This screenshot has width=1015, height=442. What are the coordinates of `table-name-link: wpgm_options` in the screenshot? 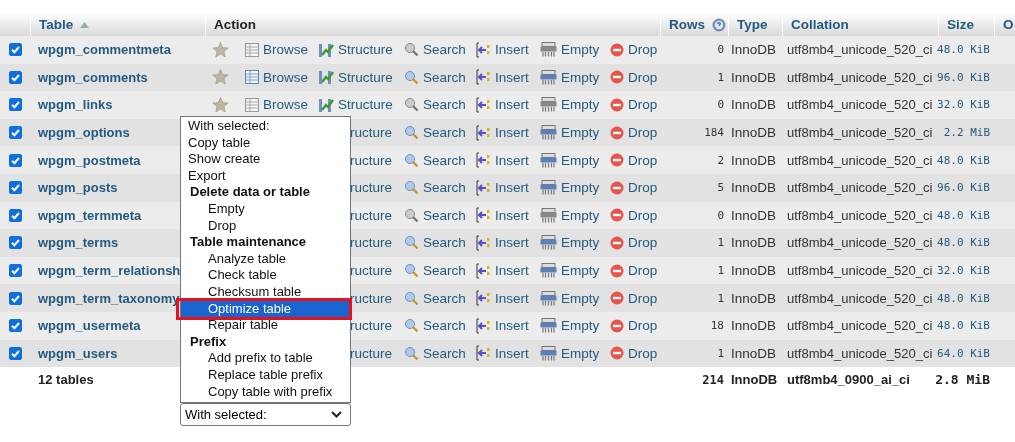 It's located at (84, 133).